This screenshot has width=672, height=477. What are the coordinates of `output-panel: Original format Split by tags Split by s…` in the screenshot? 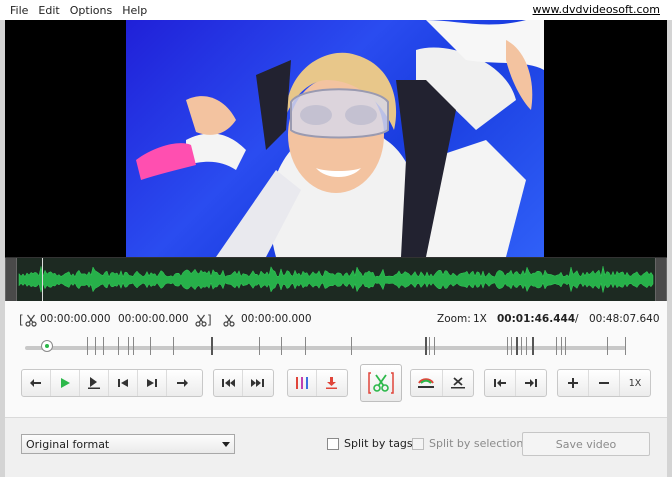 It's located at (336, 444).